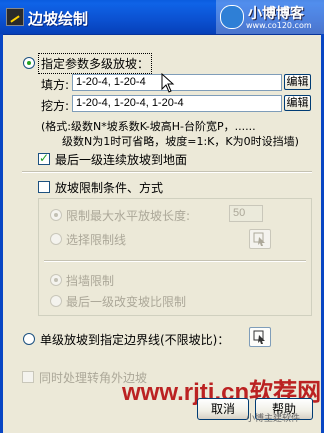 Image resolution: width=324 pixels, height=433 pixels. I want to click on mouse-cursor-icon, so click(168, 83).